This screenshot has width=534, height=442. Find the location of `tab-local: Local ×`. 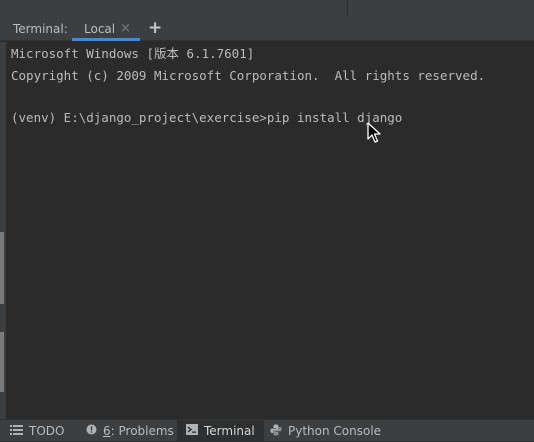

tab-local: Local × is located at coordinates (106, 28).